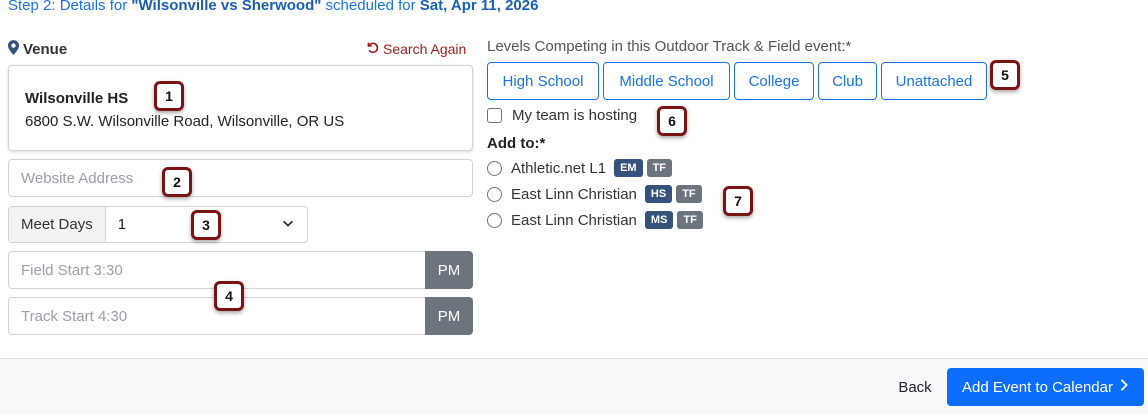 This screenshot has height=415, width=1148. I want to click on annotation-marker-6: 6, so click(672, 121).